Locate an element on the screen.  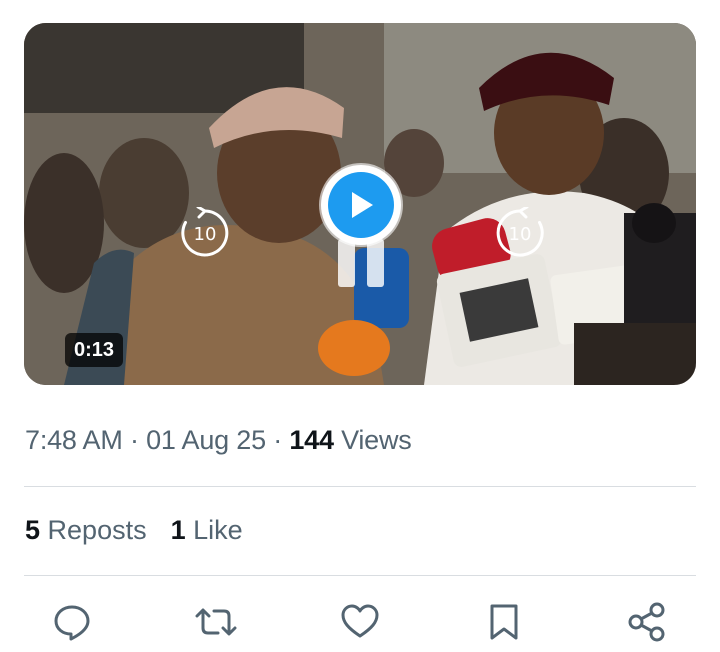
engagement-stats: 5 Reposts 1 Like is located at coordinates (134, 530).